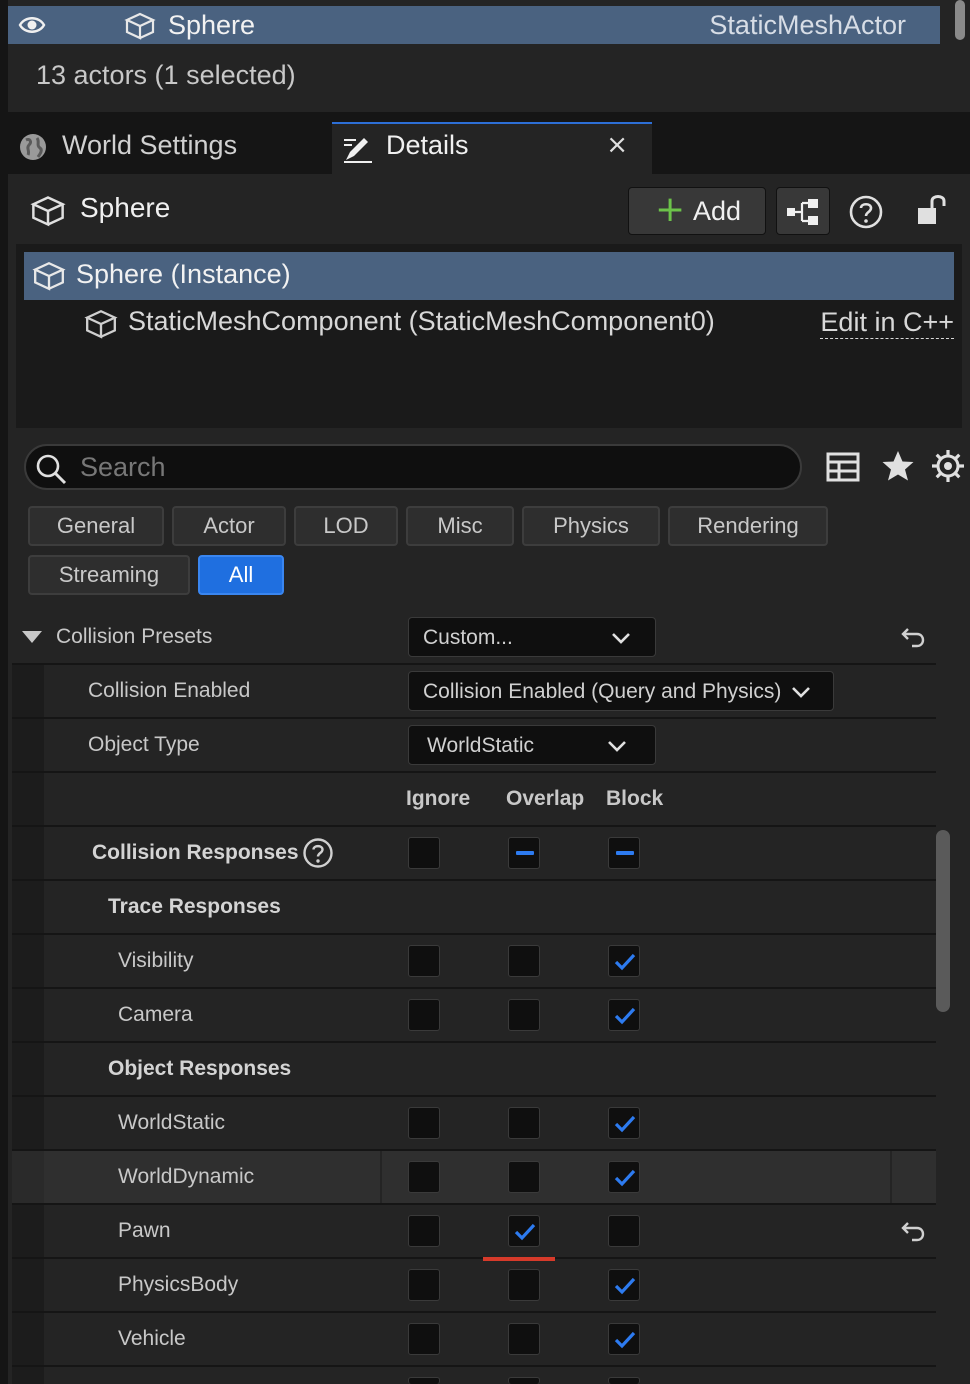  What do you see at coordinates (32, 25) in the screenshot?
I see `eye-icon` at bounding box center [32, 25].